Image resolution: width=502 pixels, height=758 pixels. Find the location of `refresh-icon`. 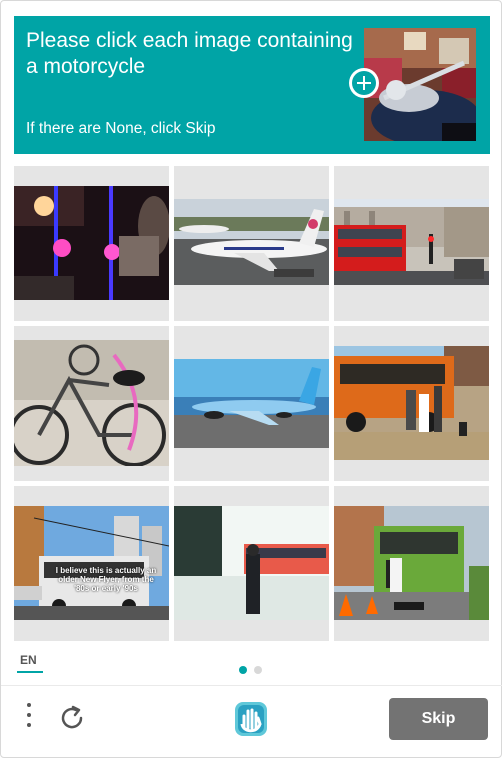

refresh-icon is located at coordinates (72, 718).